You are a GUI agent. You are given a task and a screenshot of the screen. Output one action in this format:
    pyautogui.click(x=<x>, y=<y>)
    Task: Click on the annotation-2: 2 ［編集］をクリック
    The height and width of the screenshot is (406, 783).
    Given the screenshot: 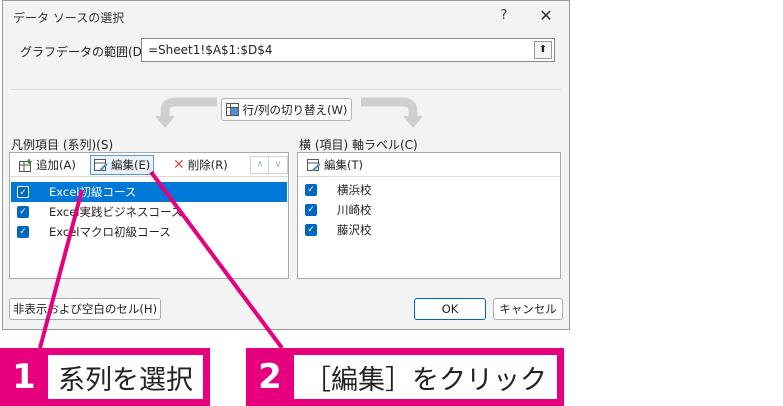 What is the action you would take?
    pyautogui.click(x=405, y=377)
    